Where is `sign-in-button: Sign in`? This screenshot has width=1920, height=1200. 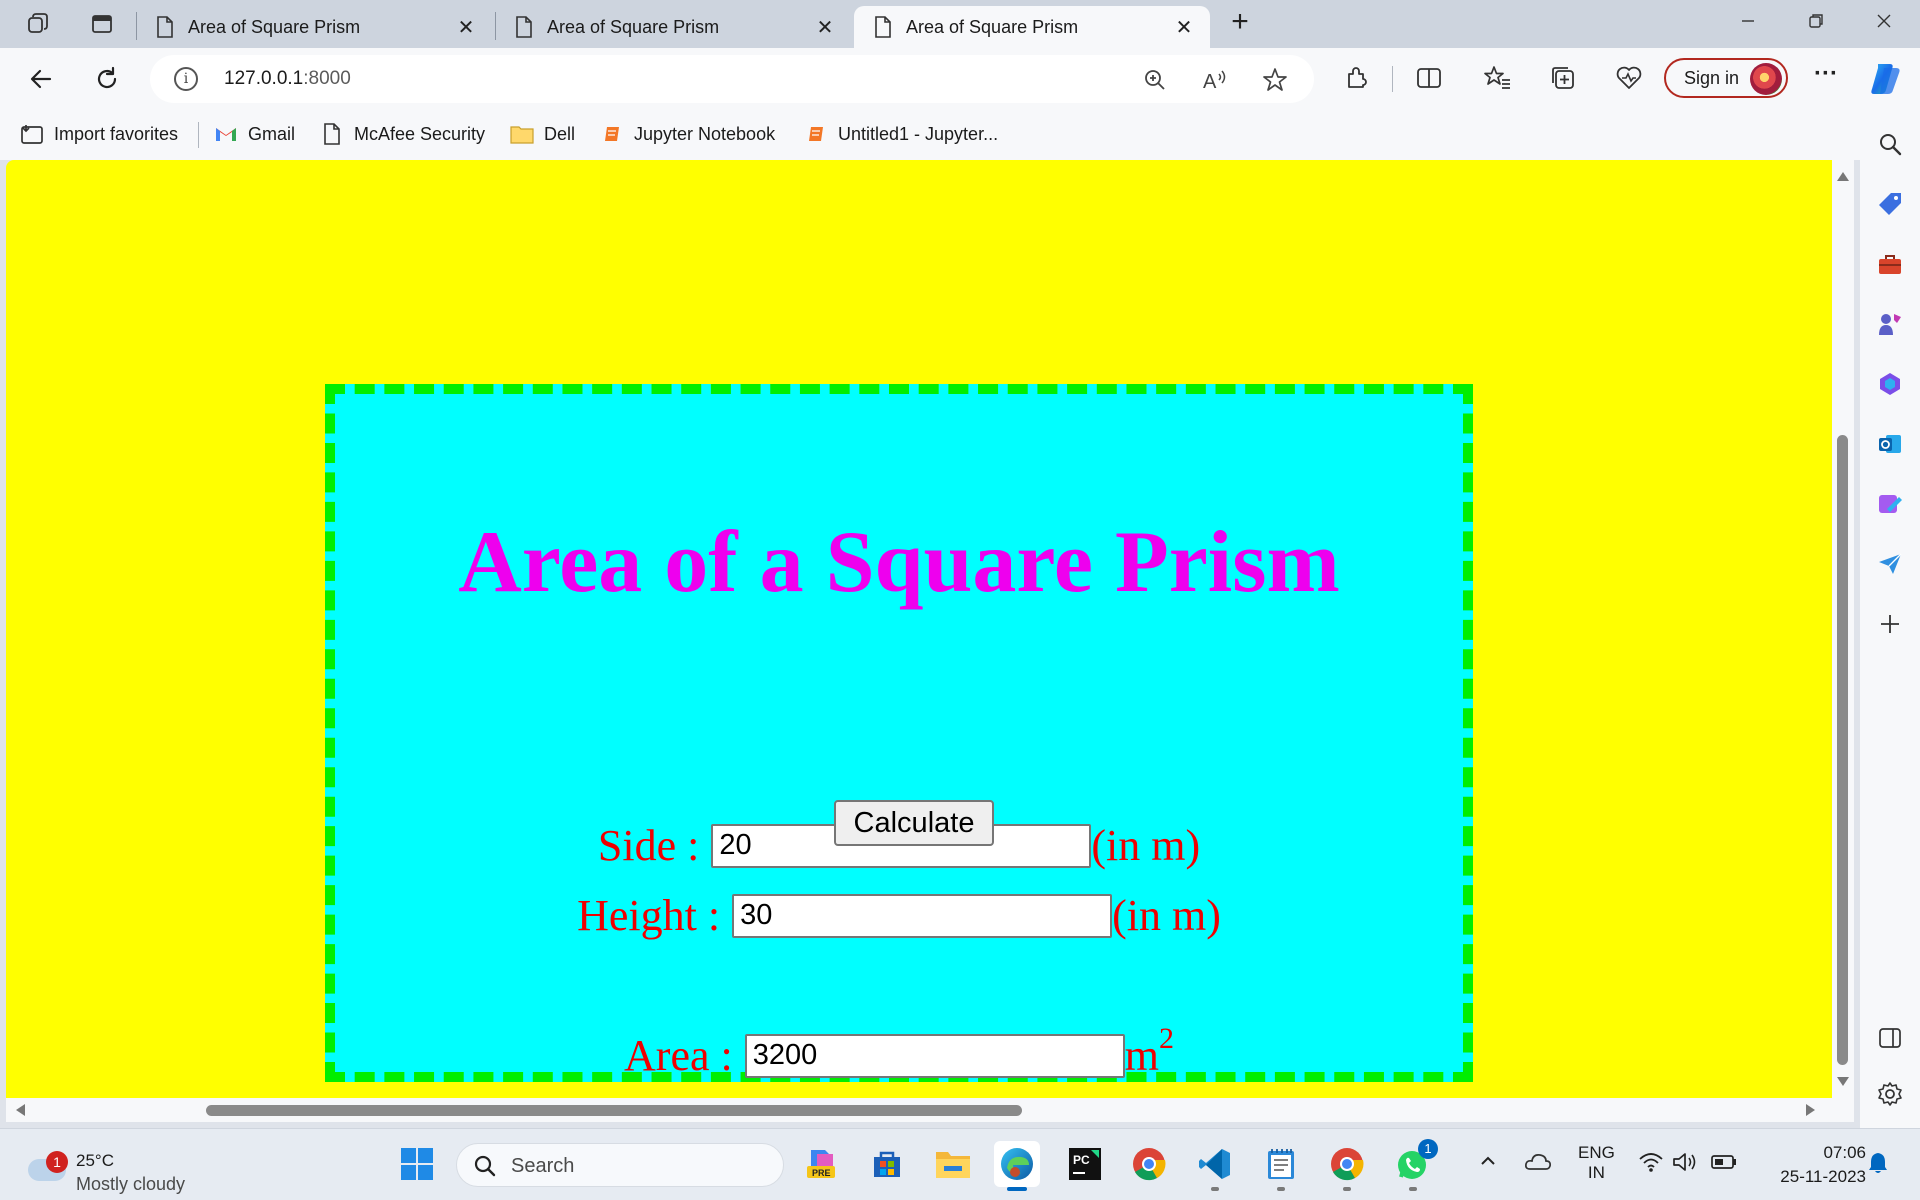
sign-in-button: Sign in is located at coordinates (1726, 78).